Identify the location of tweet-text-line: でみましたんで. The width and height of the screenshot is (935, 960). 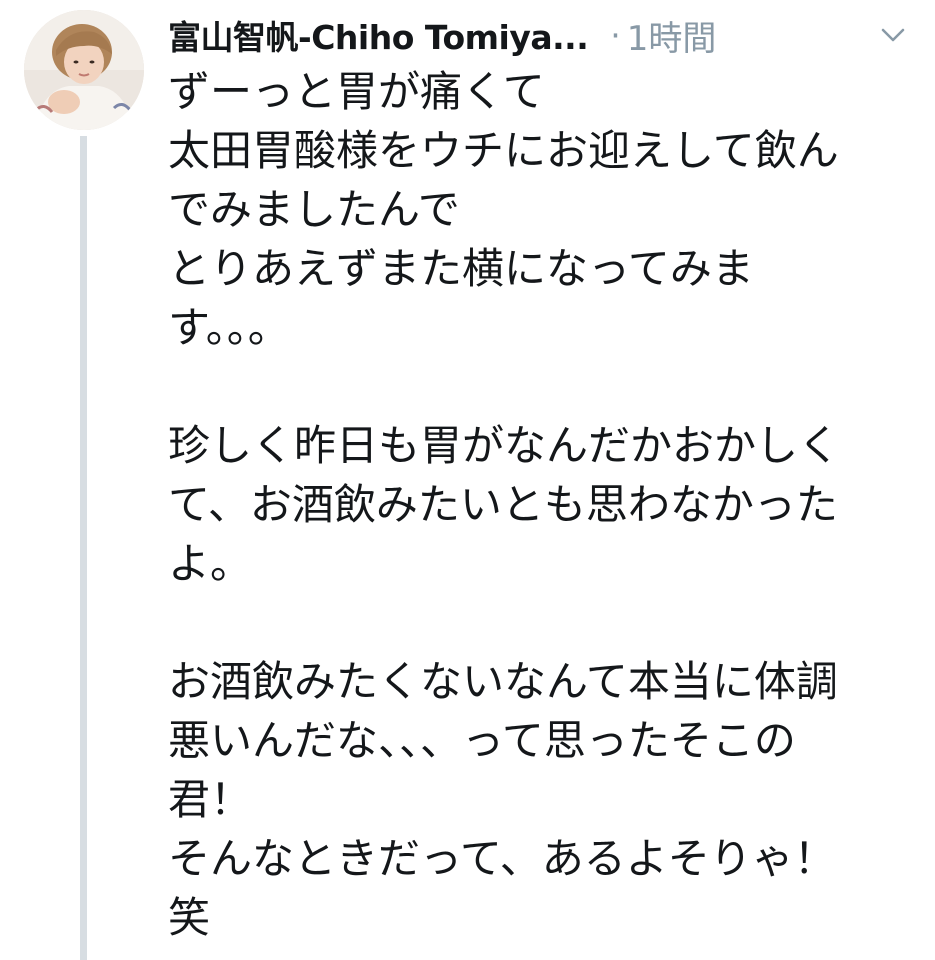
(314, 209).